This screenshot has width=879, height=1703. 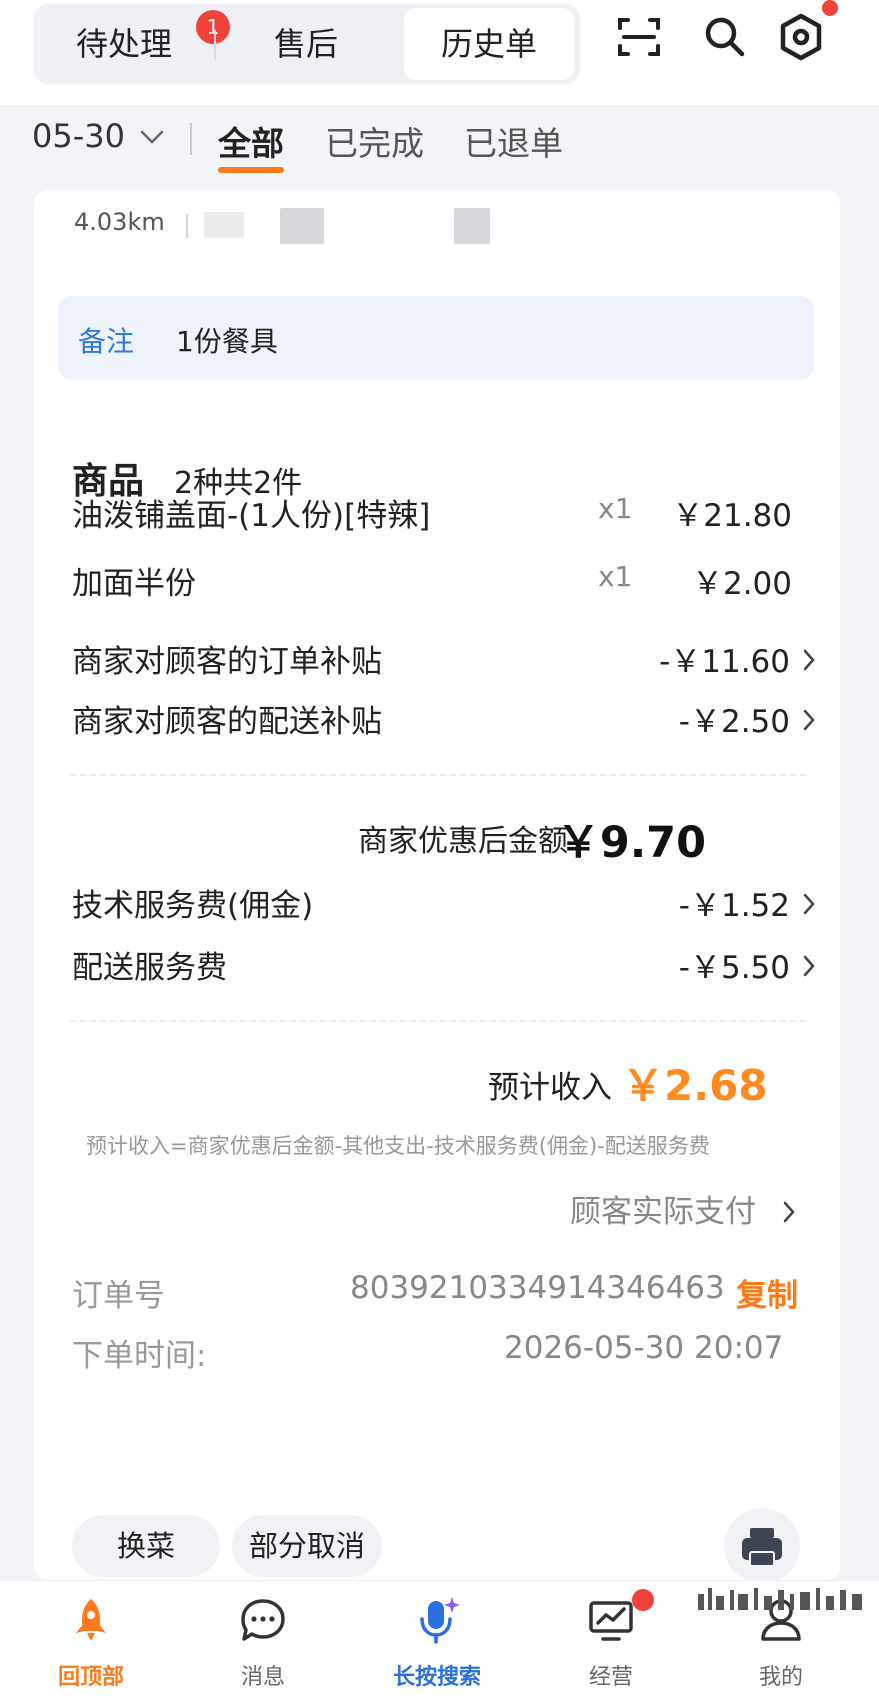 I want to click on search-icon, so click(x=725, y=37).